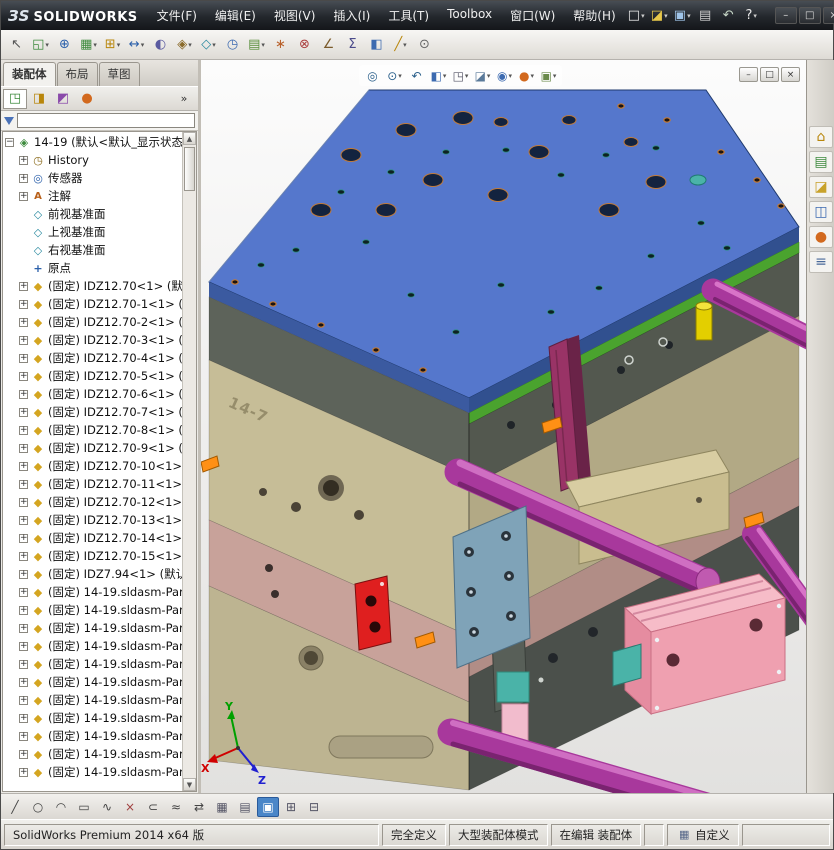 The width and height of the screenshot is (834, 850). I want to click on zoom-area-icon, so click(394, 75).